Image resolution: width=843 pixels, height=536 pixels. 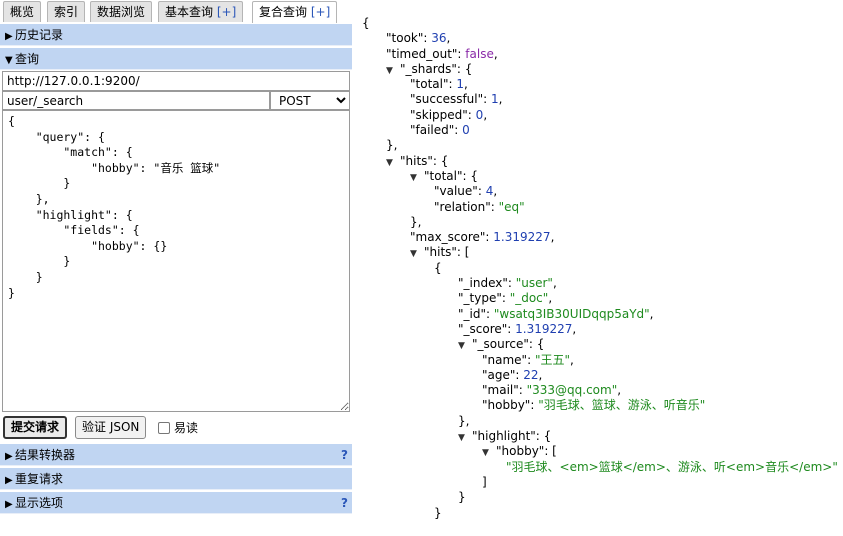 What do you see at coordinates (529, 298) in the screenshot?
I see `json-string: "_doc"` at bounding box center [529, 298].